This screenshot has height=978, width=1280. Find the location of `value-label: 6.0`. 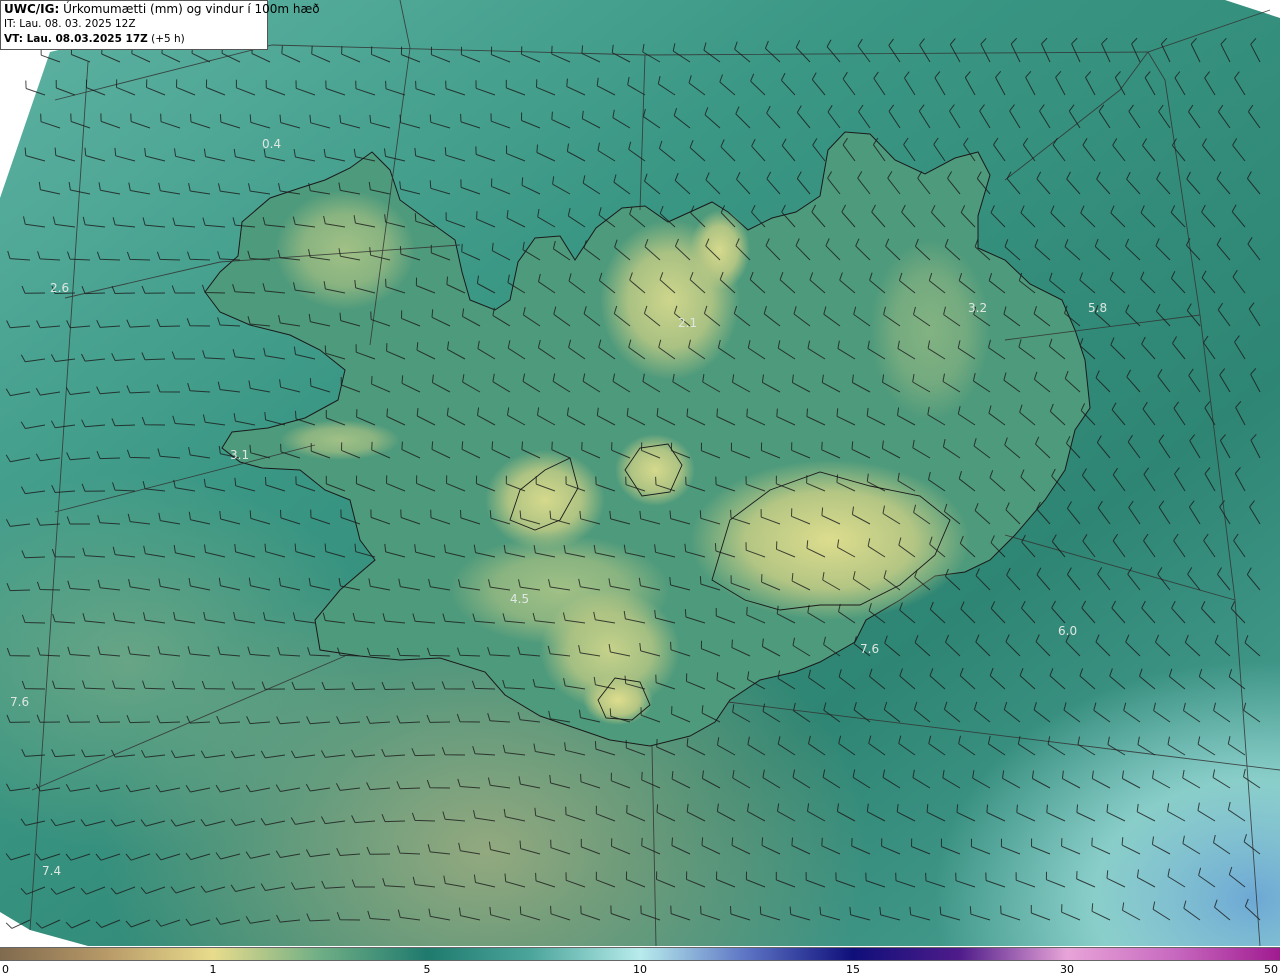

value-label: 6.0 is located at coordinates (1067, 631).